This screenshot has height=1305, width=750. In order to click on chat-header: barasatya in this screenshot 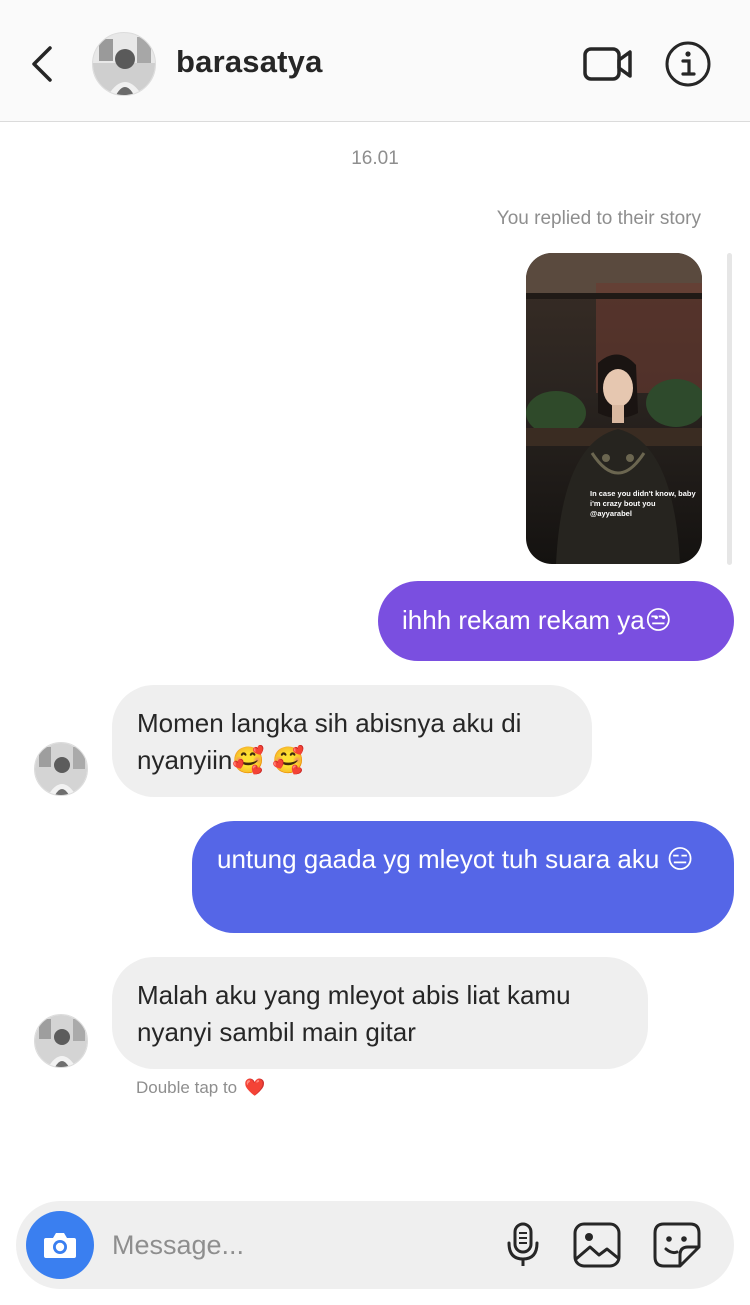, I will do `click(375, 61)`.